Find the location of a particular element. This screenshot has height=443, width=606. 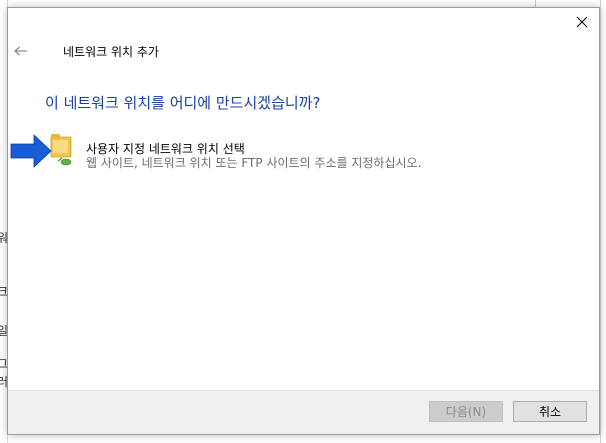

close-button is located at coordinates (582, 22).